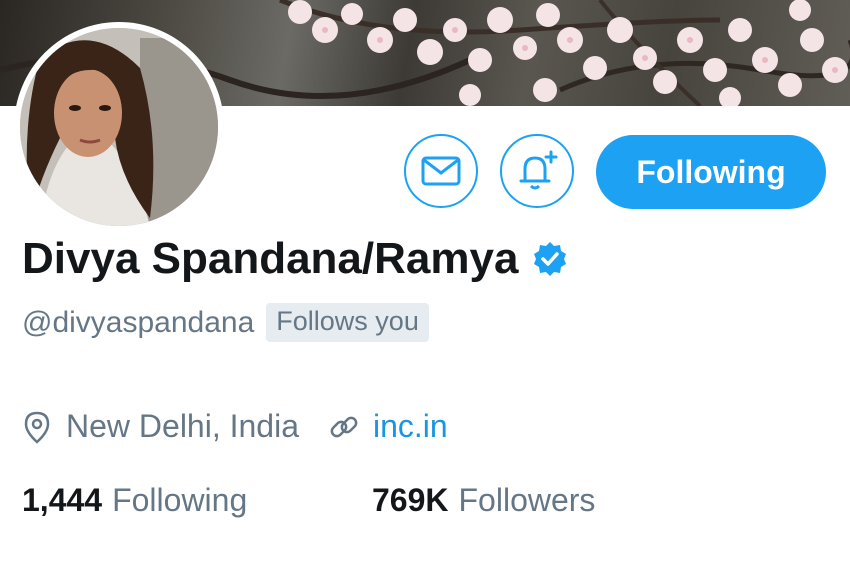 Image resolution: width=850 pixels, height=566 pixels. I want to click on following-button-label: Following, so click(711, 171).